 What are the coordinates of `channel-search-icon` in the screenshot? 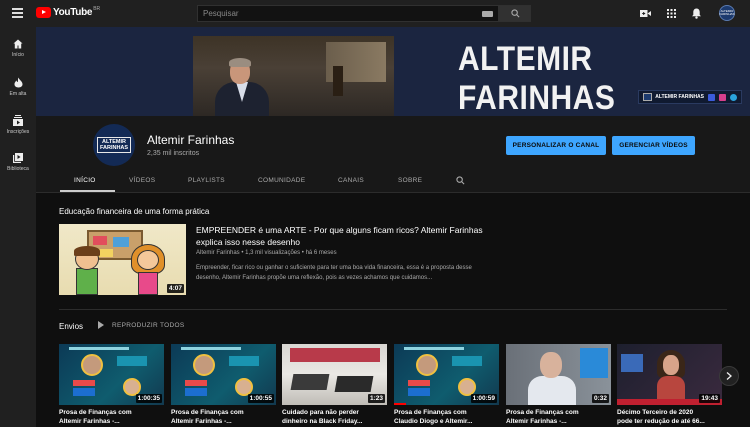 It's located at (460, 181).